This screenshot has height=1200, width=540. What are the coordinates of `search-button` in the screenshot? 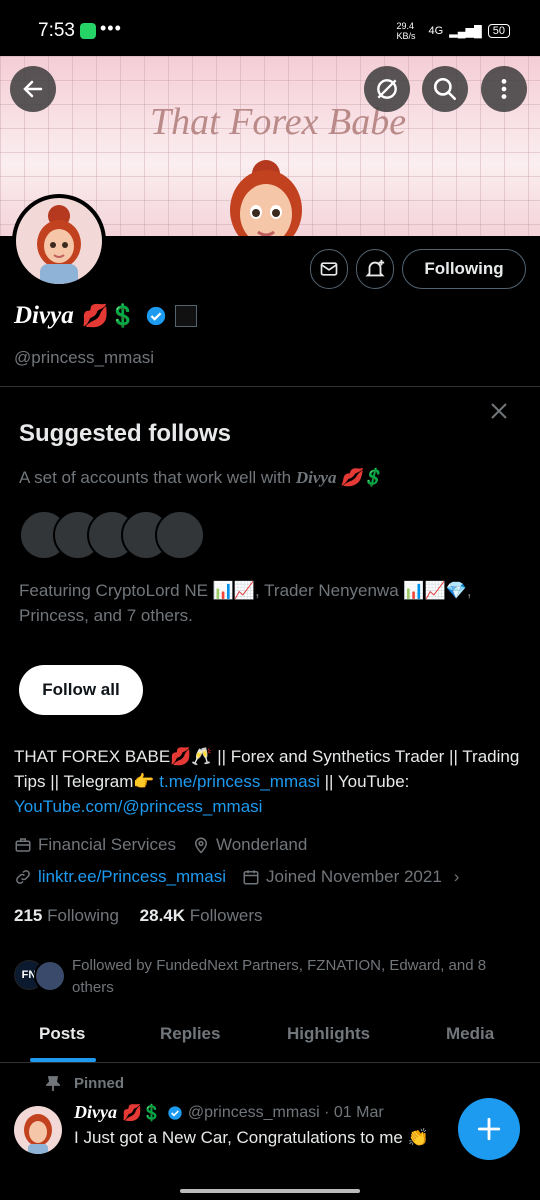 It's located at (445, 89).